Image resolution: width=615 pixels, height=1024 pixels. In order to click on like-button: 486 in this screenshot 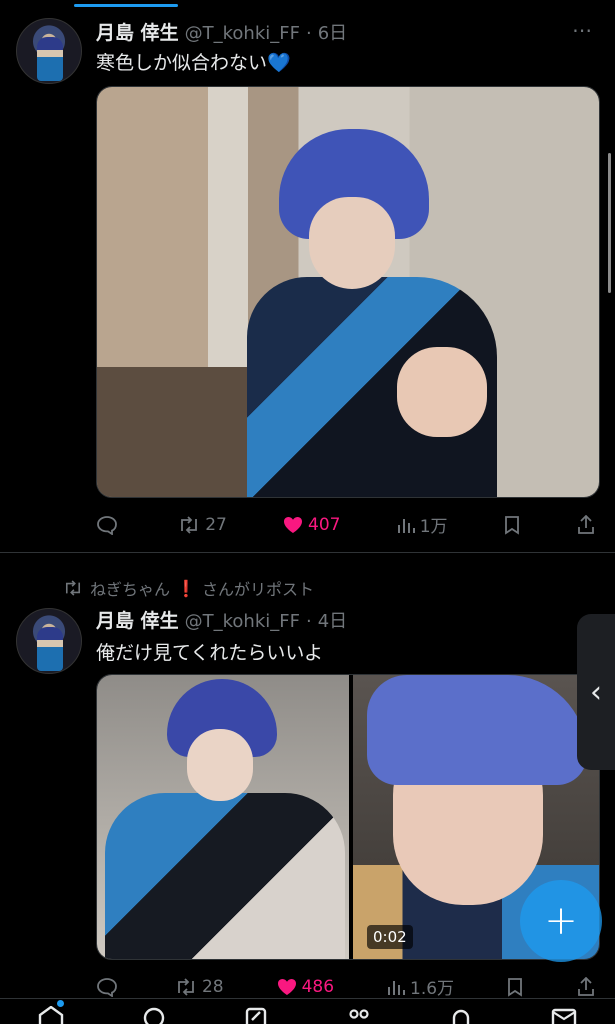, I will do `click(305, 987)`.